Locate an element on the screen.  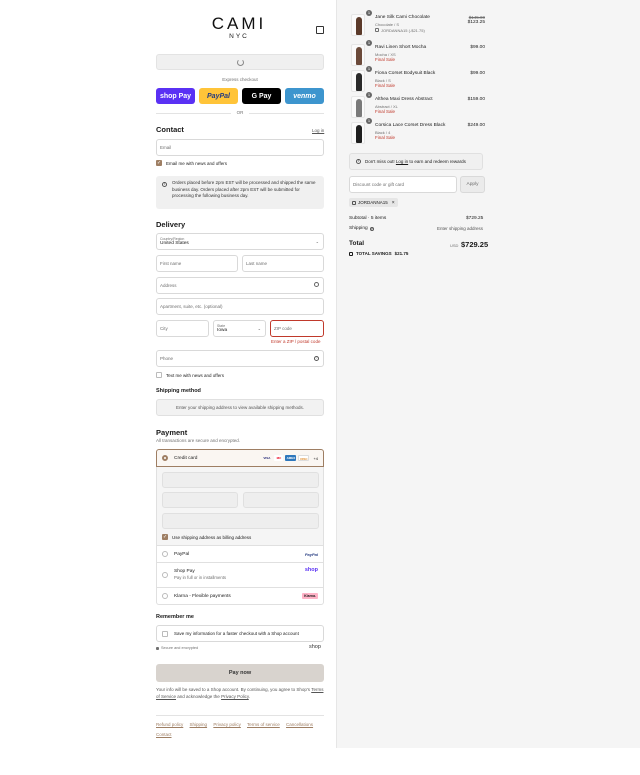
privacy-policy-link: Privacy policy is located at coordinates (227, 724).